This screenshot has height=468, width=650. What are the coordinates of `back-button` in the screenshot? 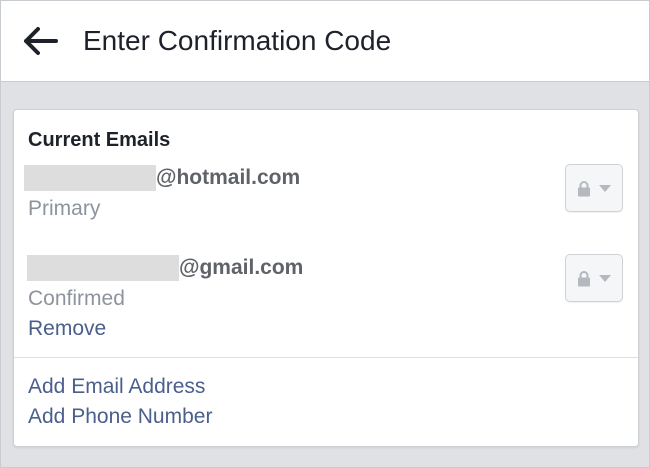 It's located at (40, 41).